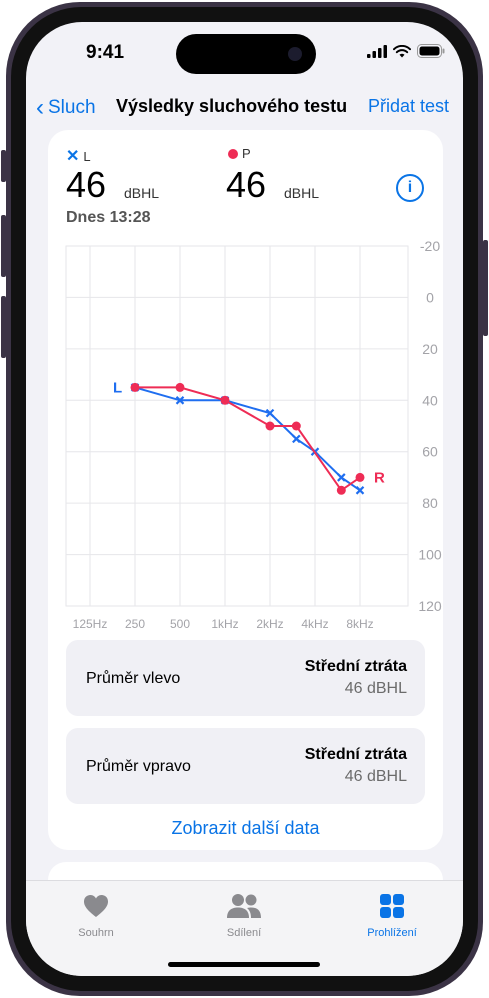 The image size is (489, 998). I want to click on average-left-row: Průměr vlevo Střední ztráta 46 dBHL, so click(245, 678).